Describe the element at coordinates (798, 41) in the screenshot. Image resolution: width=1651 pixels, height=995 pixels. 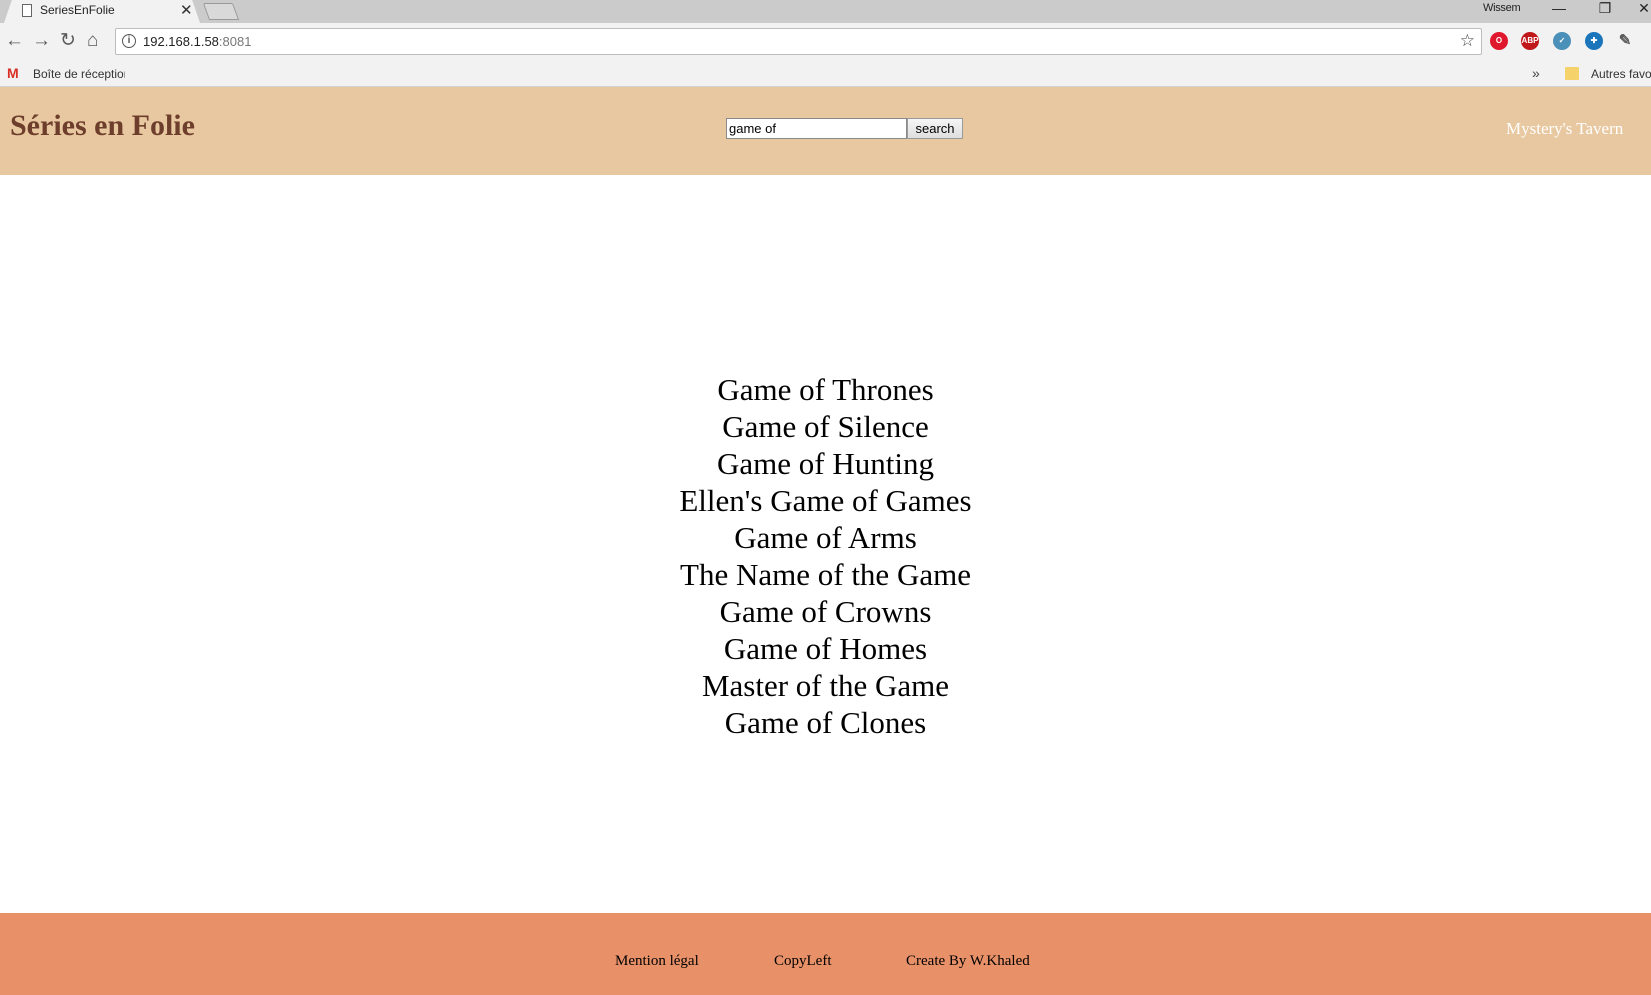
I see `address-bar: i 192.168.1.58:8081 ☆` at that location.